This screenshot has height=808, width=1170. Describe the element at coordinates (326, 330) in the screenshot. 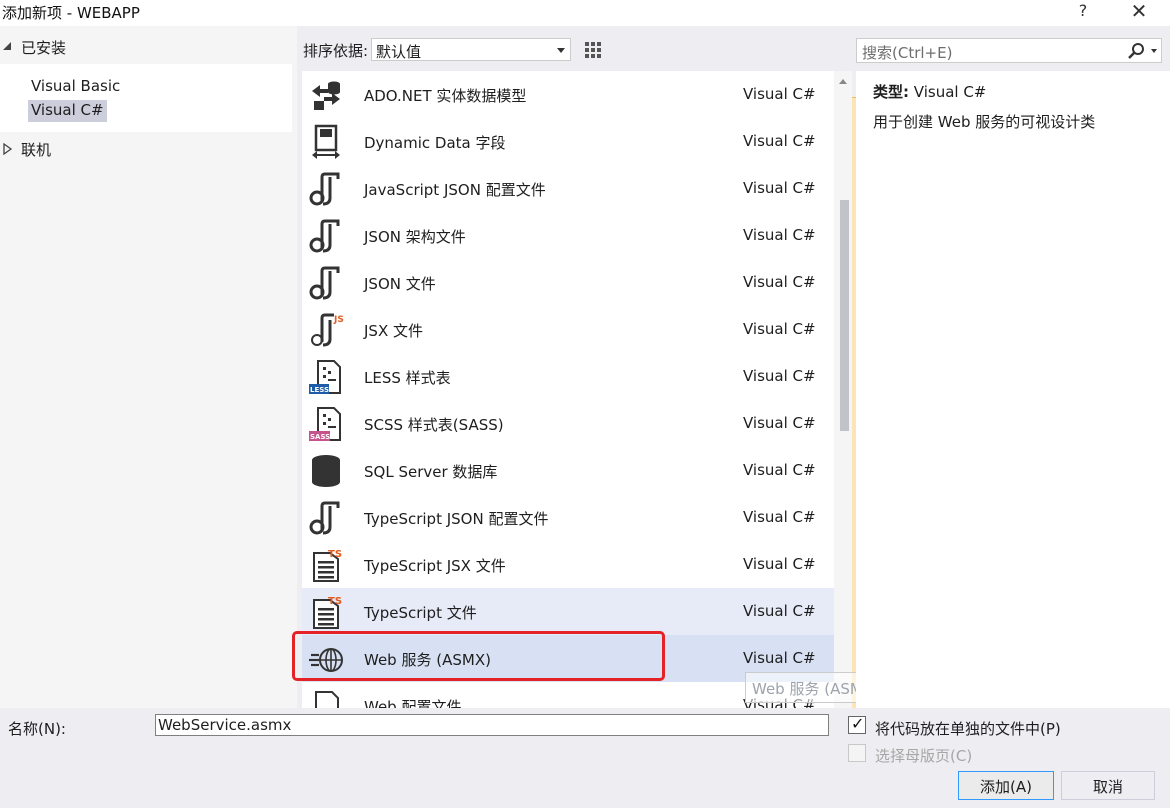

I see `jsx-icon: JS` at that location.